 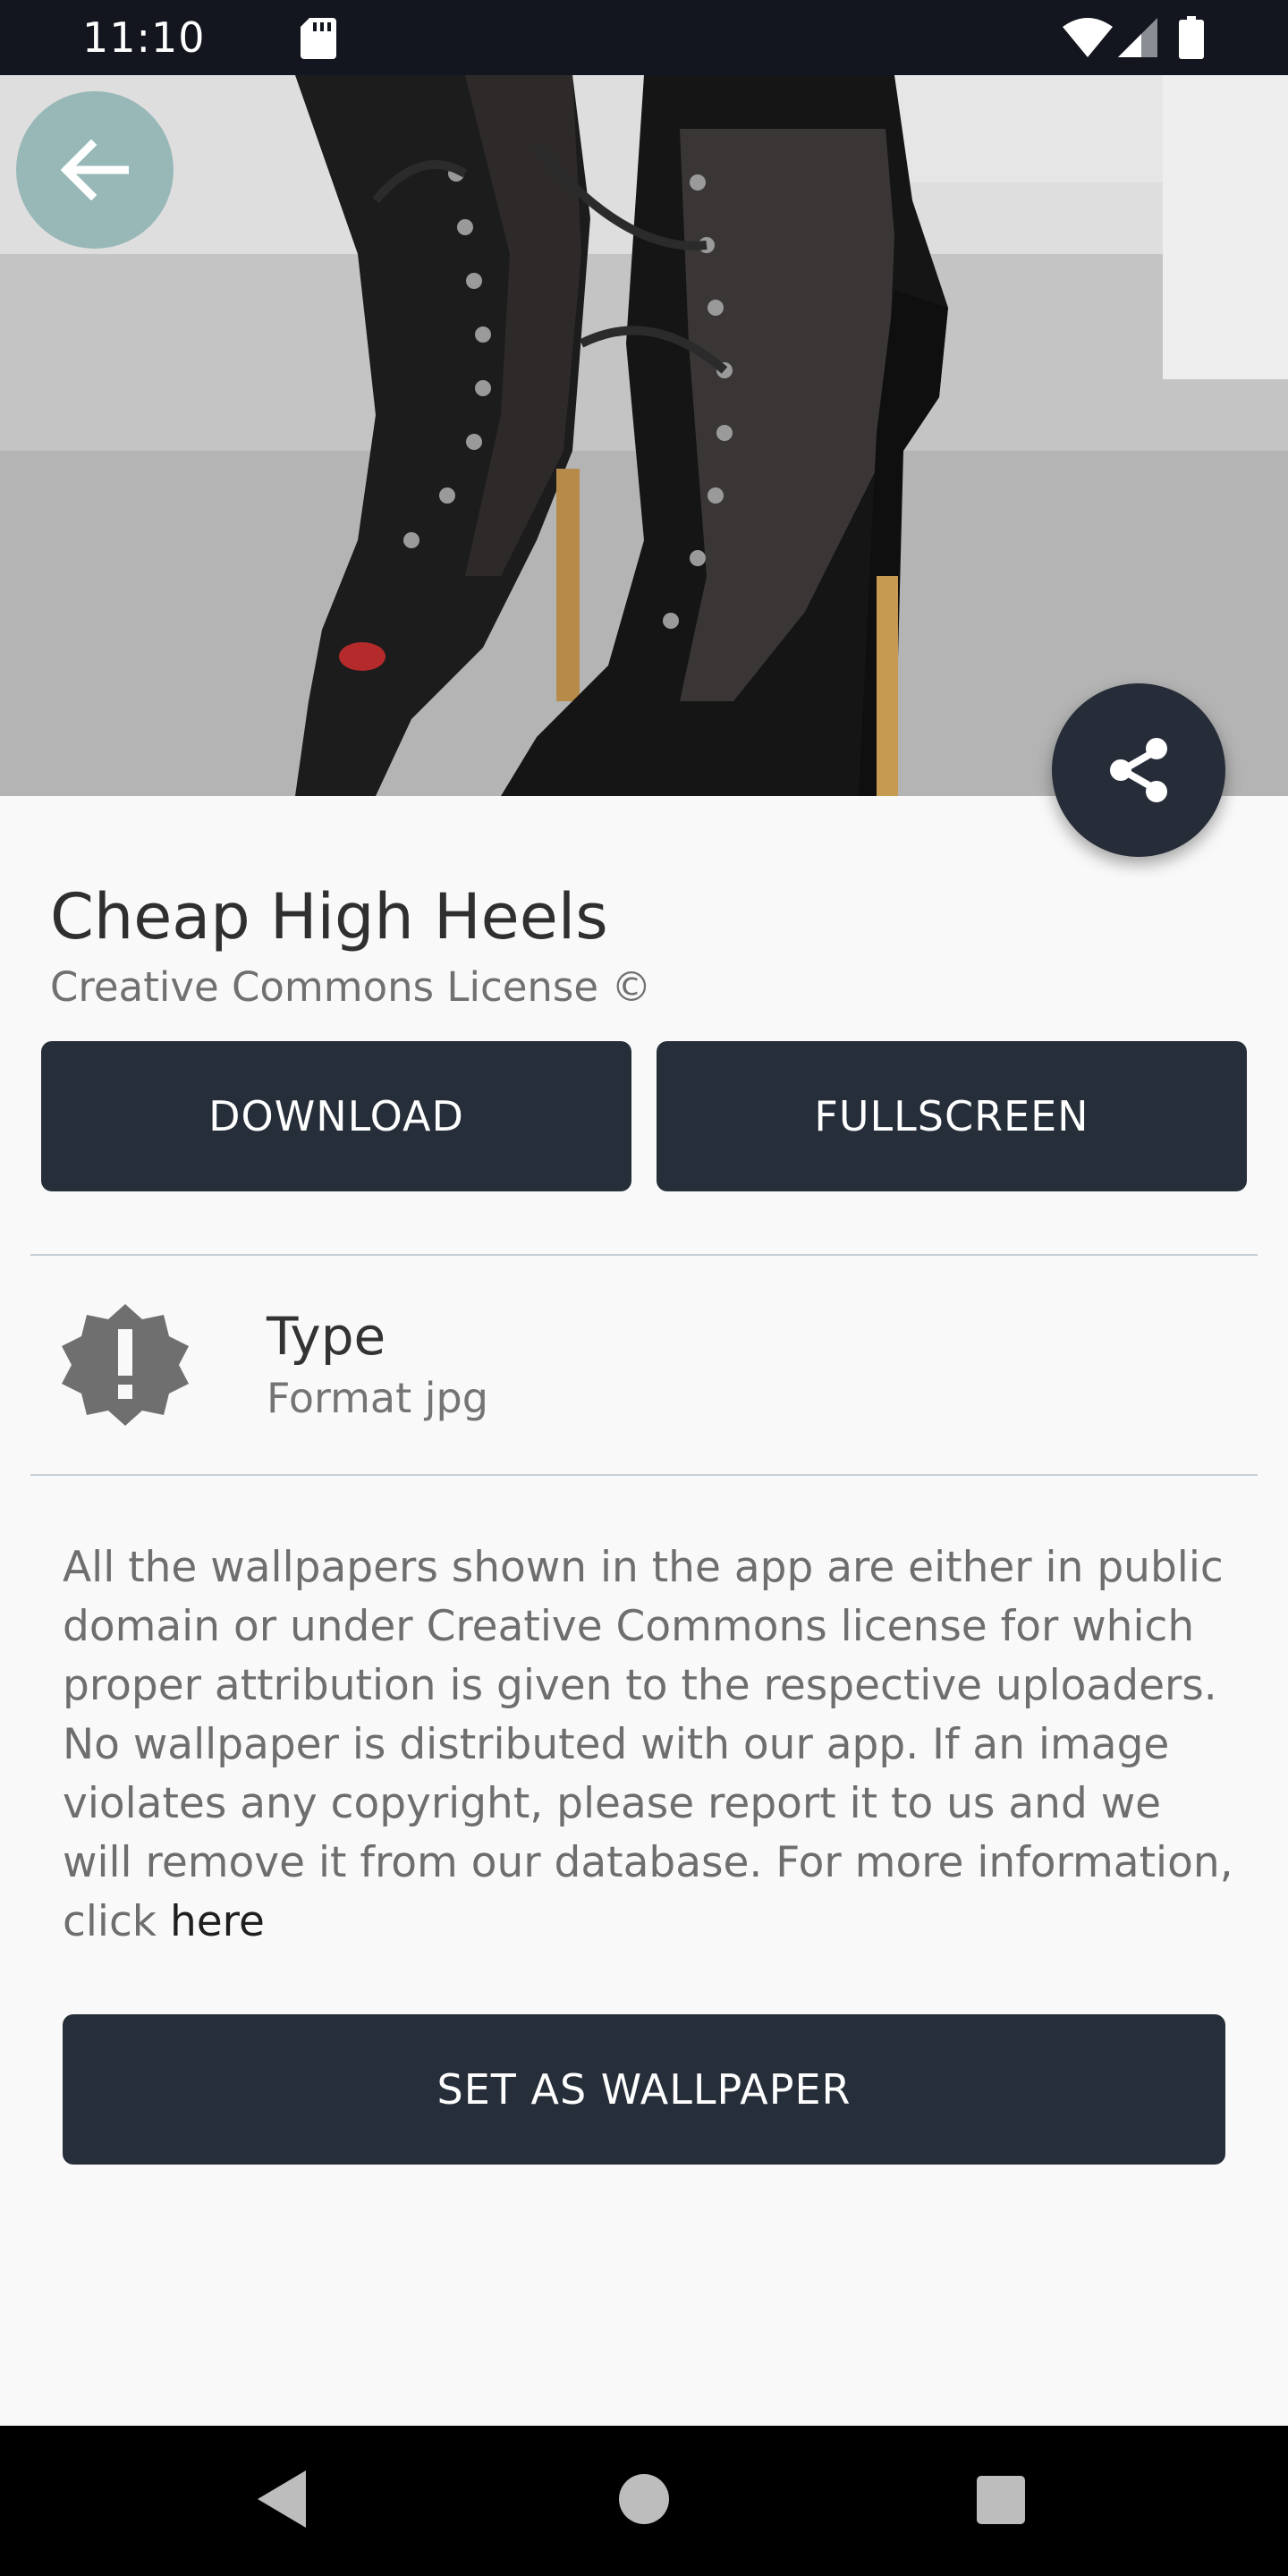 I want to click on nav-home-icon, so click(x=644, y=2499).